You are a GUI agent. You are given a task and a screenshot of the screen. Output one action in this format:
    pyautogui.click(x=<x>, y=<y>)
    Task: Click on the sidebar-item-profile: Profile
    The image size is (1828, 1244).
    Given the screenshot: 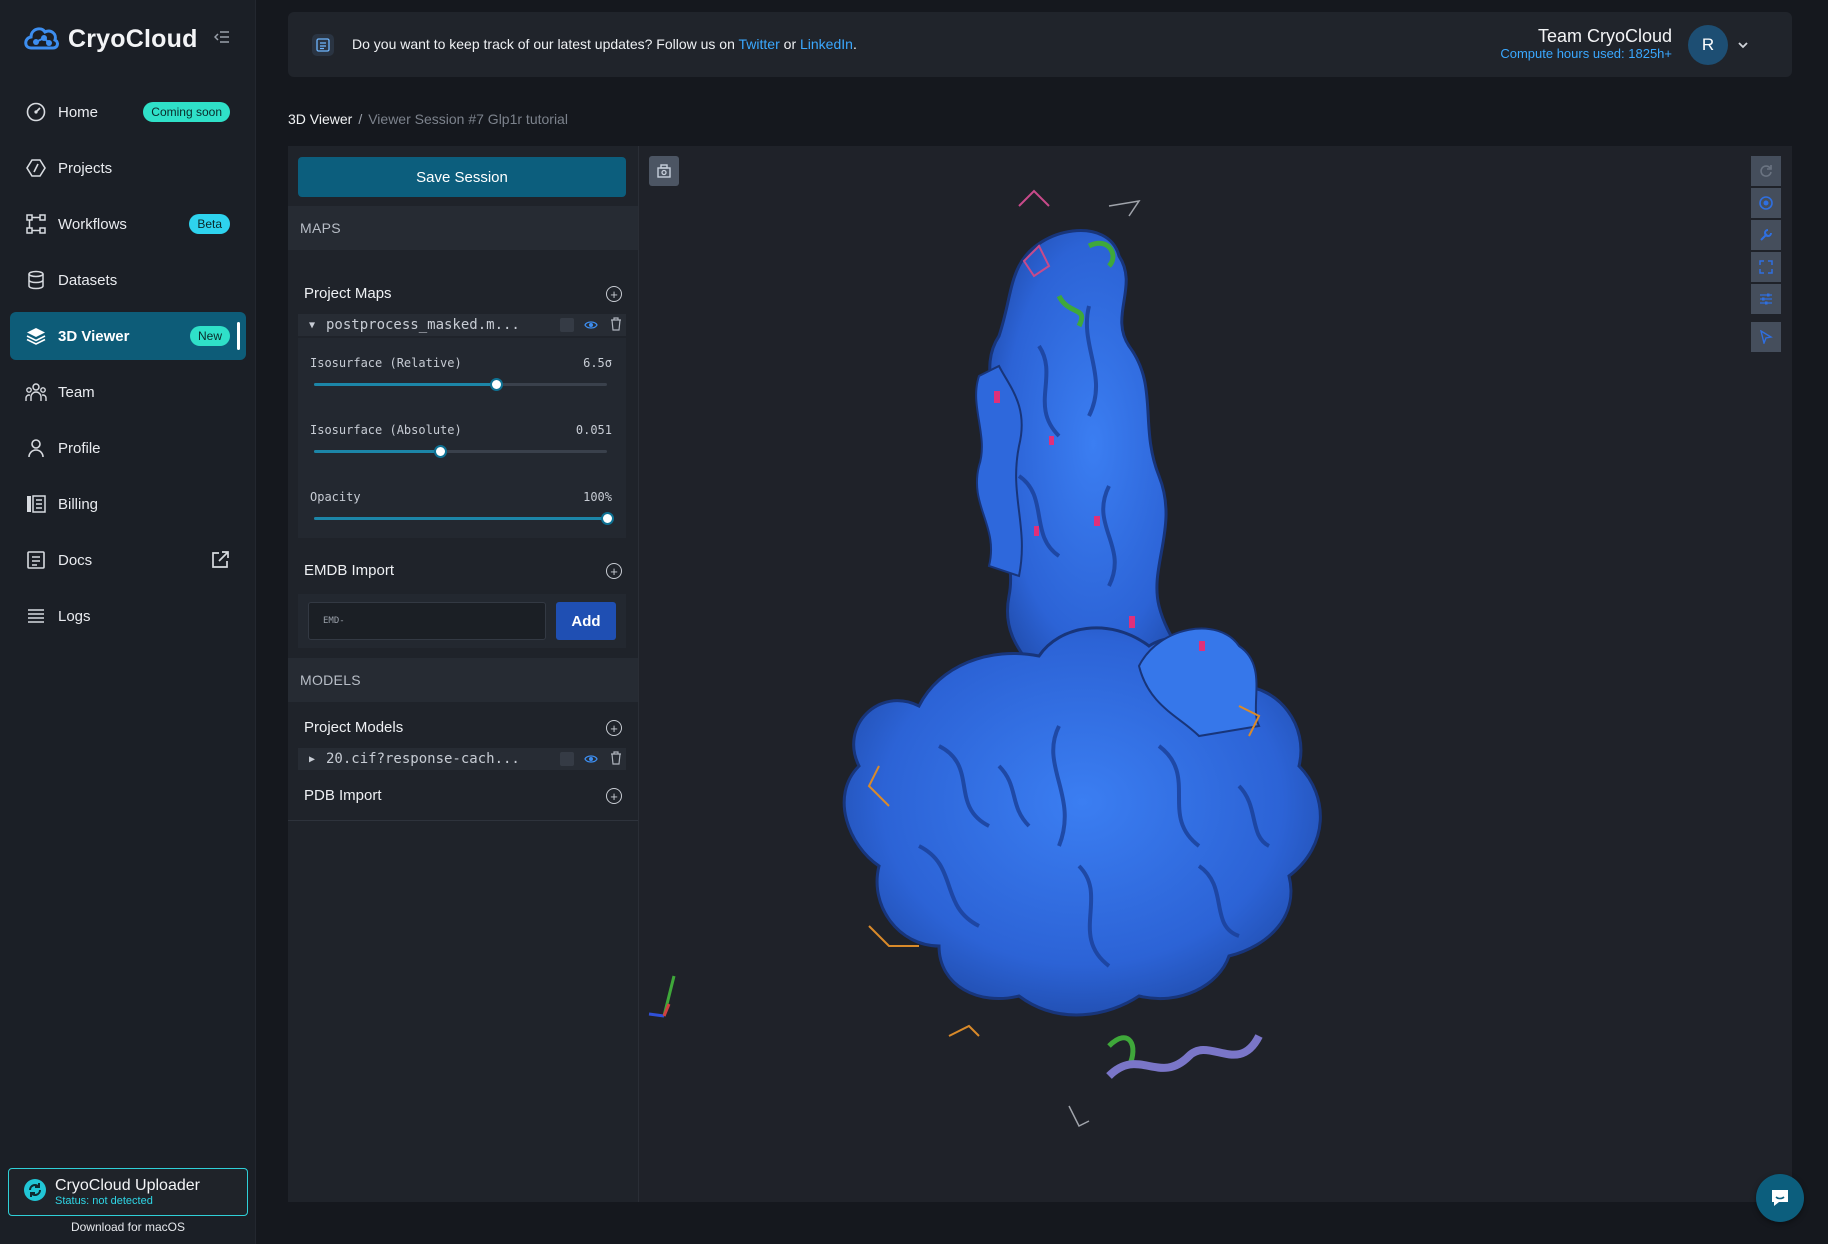 What is the action you would take?
    pyautogui.click(x=128, y=448)
    